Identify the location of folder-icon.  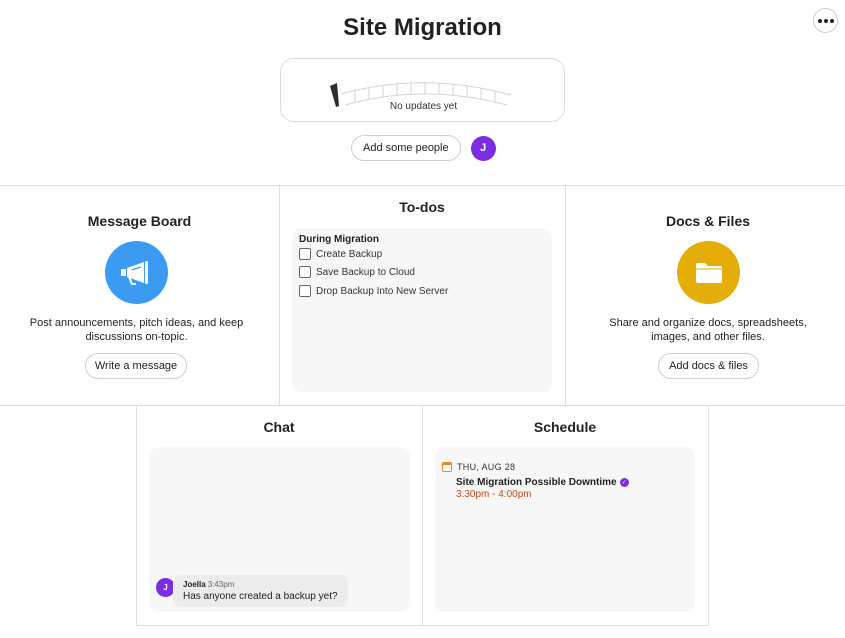
(708, 272).